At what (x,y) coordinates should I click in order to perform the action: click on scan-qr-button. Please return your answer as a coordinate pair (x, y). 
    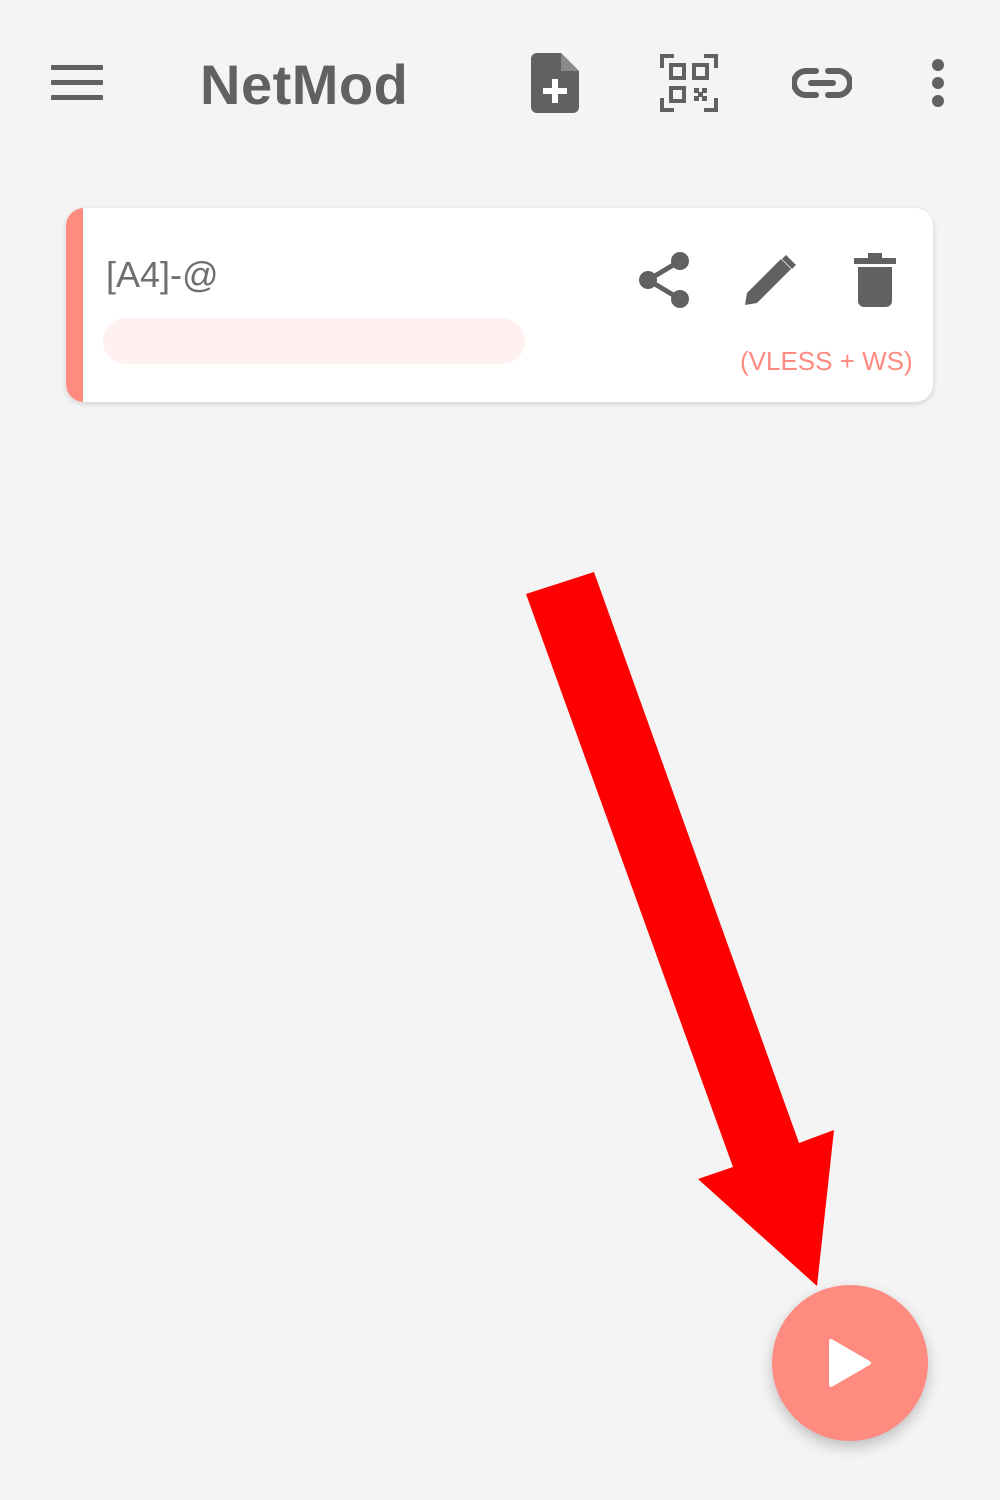
    Looking at the image, I should click on (689, 83).